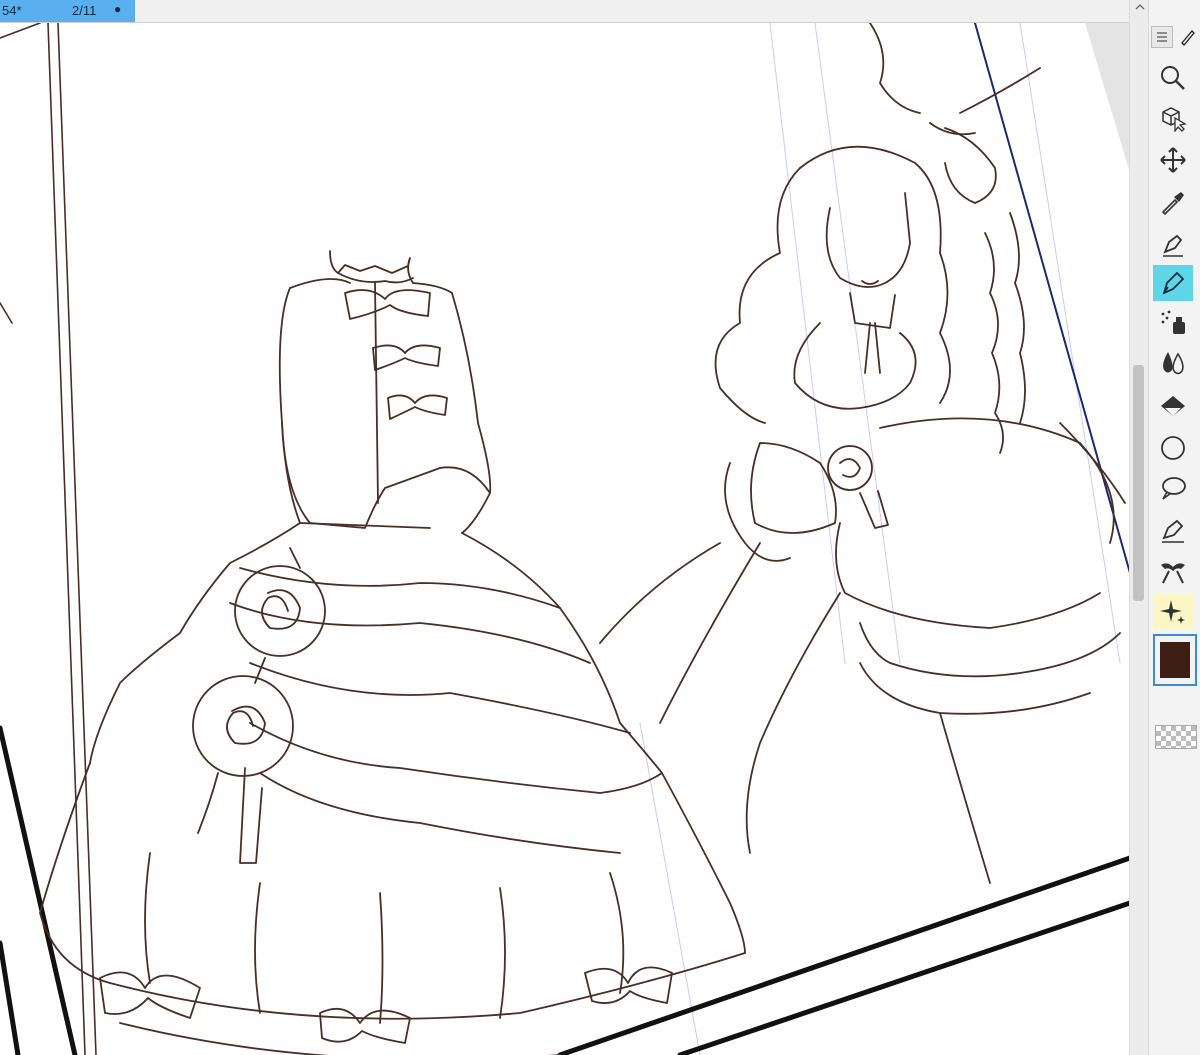  I want to click on palette-menu-icon, so click(1162, 37).